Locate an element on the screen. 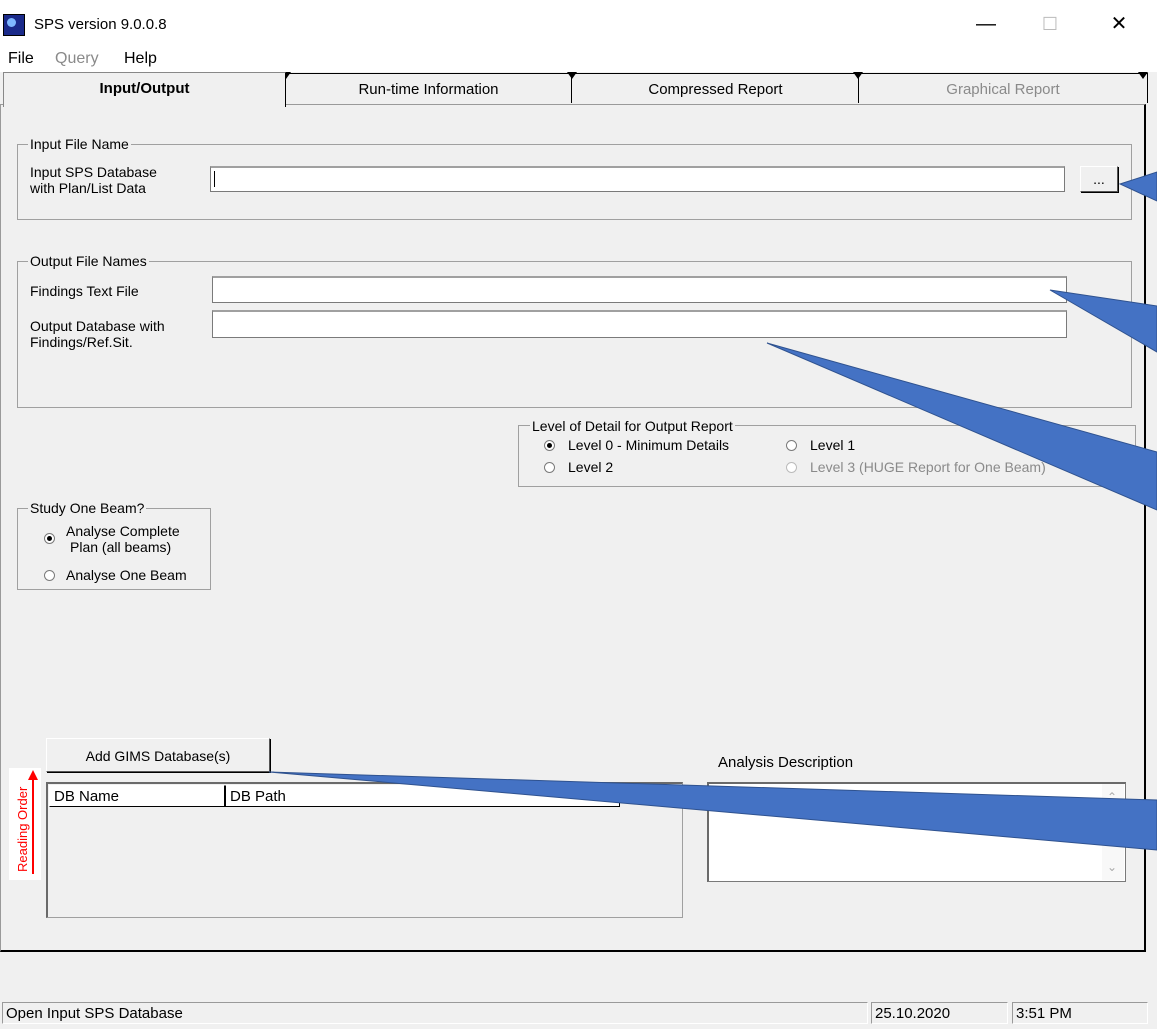 This screenshot has width=1157, height=1029. analysis-description-field is located at coordinates (916, 832).